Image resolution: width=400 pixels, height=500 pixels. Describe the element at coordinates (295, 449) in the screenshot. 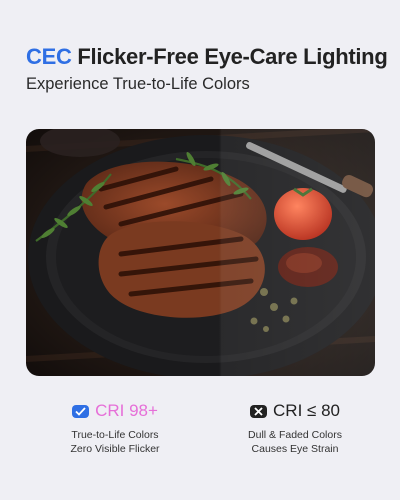

I see `cri-bad-line-2: Causes Eye Strain` at that location.